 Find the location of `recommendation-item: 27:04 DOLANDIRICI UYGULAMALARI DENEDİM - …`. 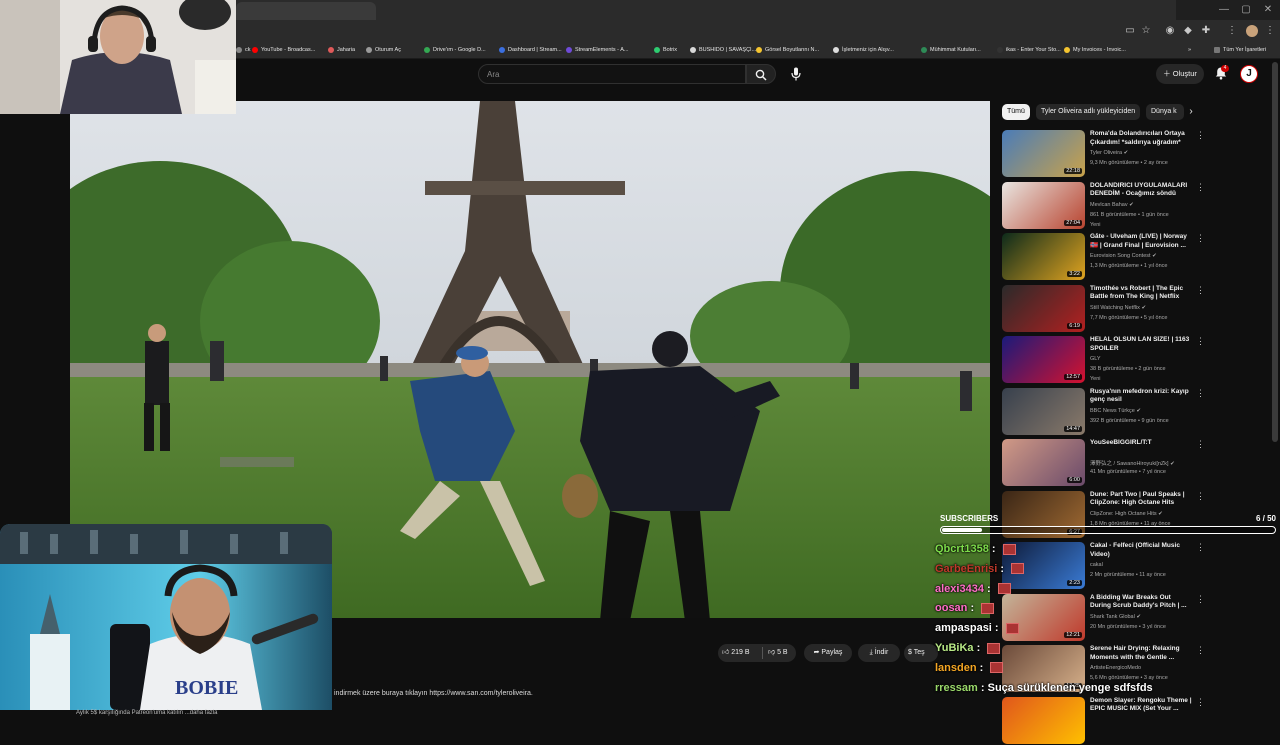

recommendation-item: 27:04 DOLANDIRICI UYGULAMALARI DENEDİM - … is located at coordinates (1137, 205).